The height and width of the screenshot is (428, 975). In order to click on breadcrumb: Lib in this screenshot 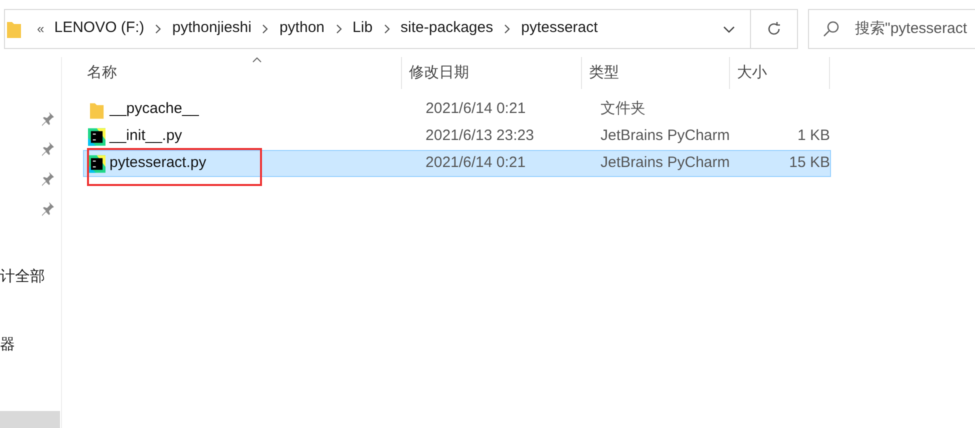, I will do `click(362, 28)`.